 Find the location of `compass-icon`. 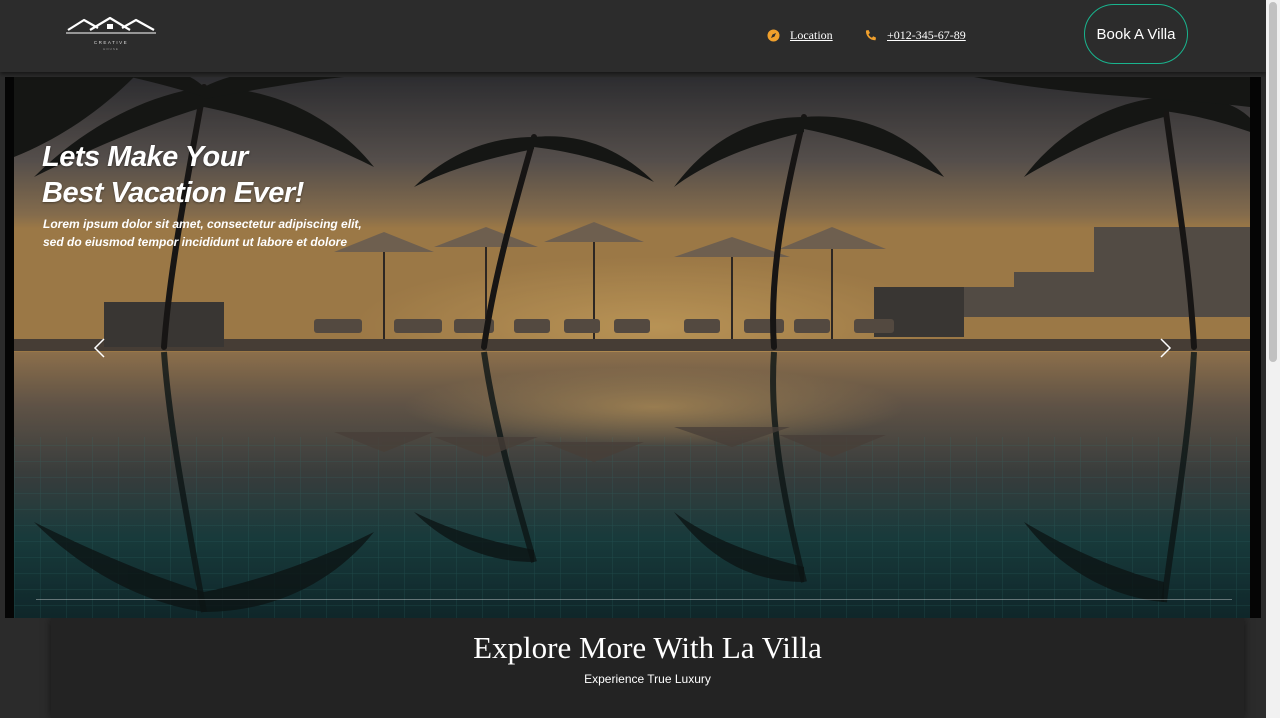

compass-icon is located at coordinates (773, 35).